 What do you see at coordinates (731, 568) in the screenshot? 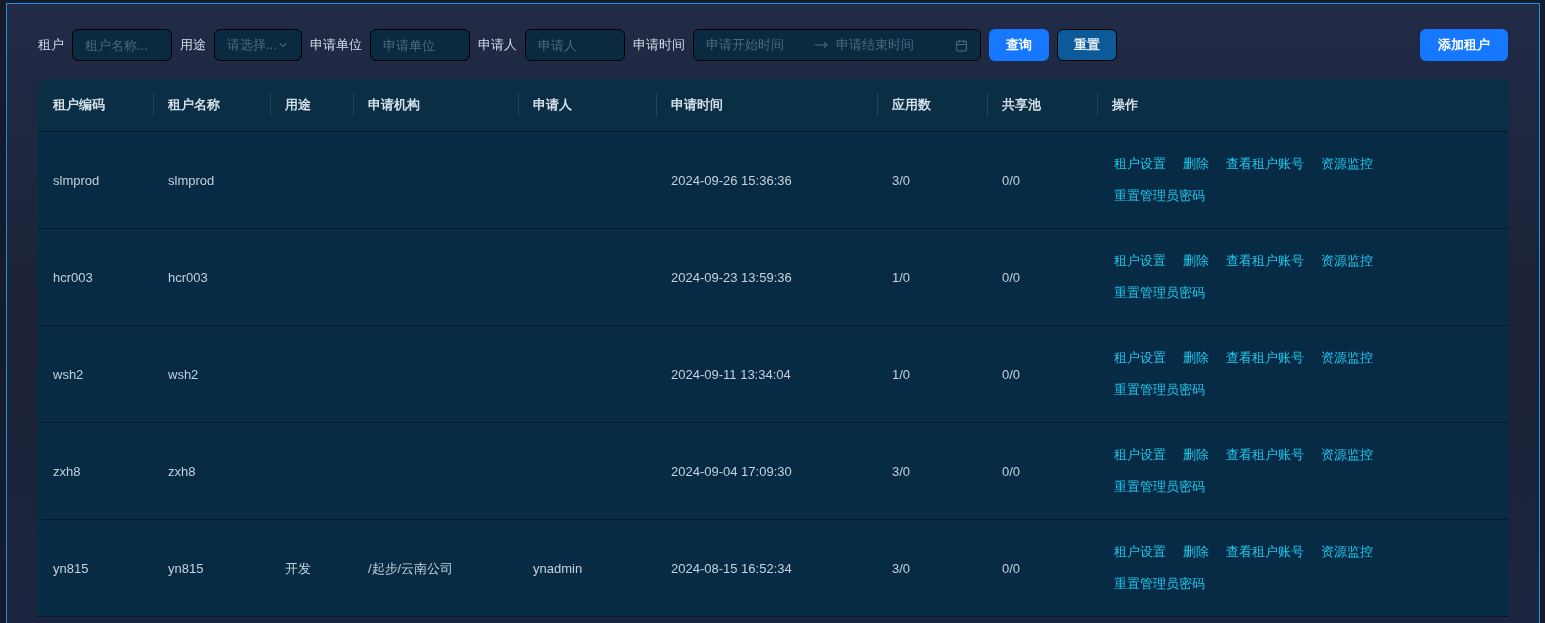
I see `table-cell: 2024-08-15 16:52:34` at bounding box center [731, 568].